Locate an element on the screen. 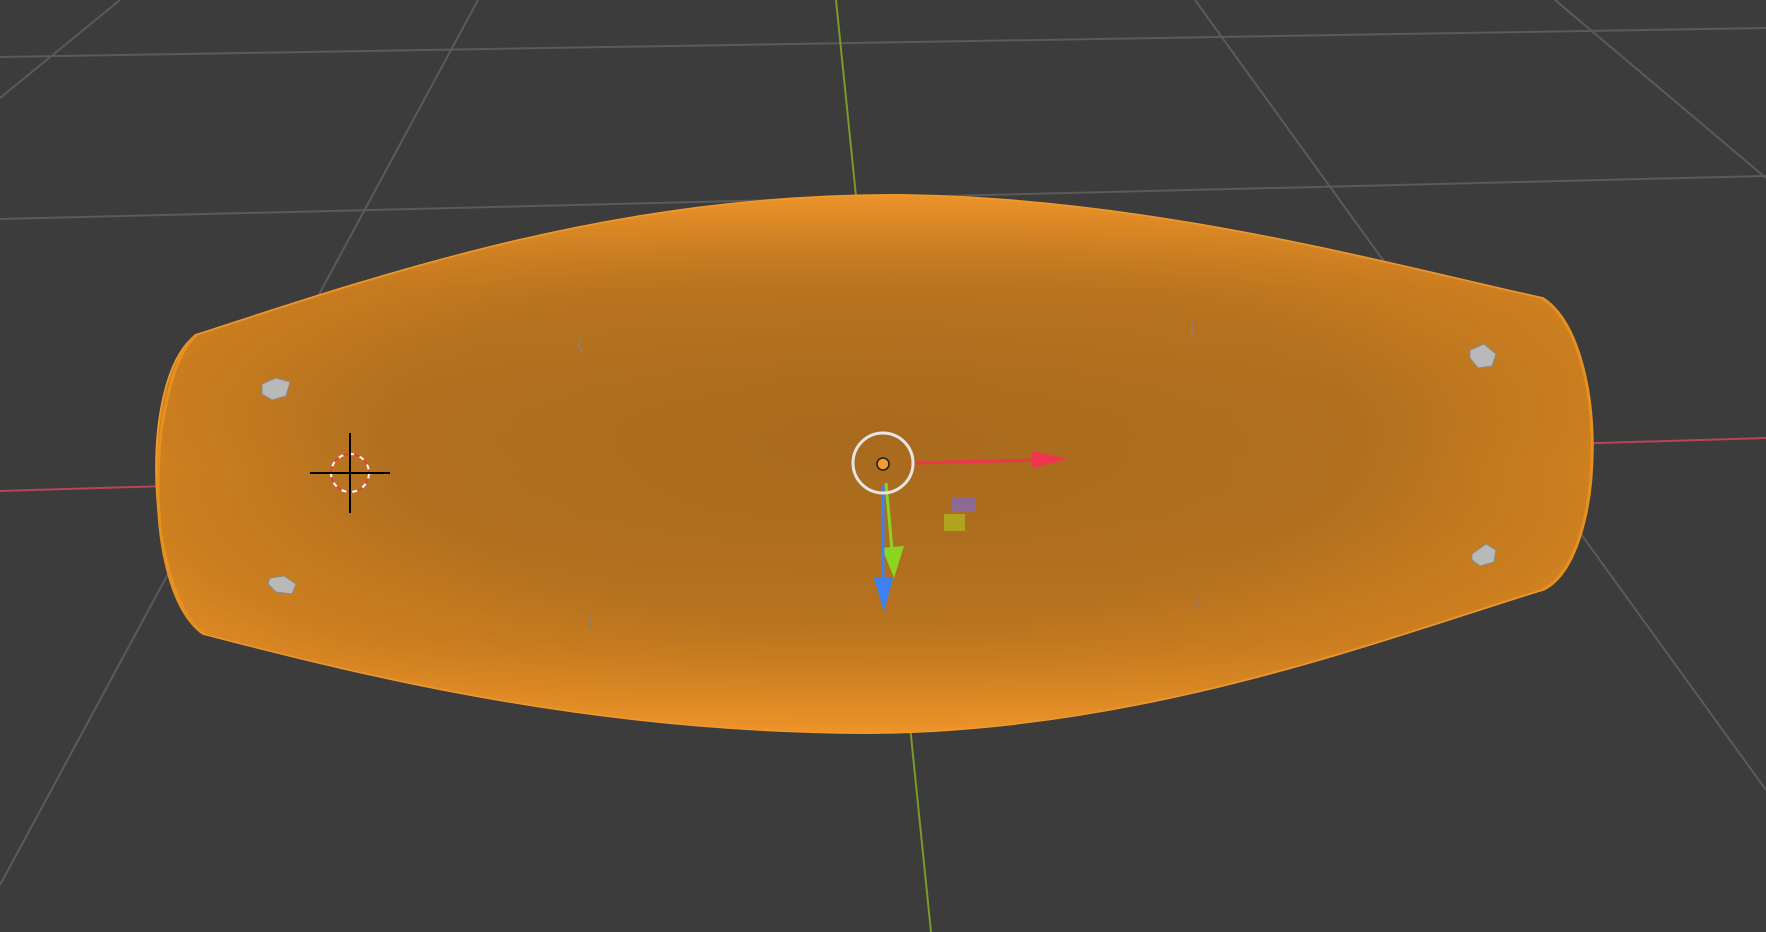 The width and height of the screenshot is (1766, 932). object-origin-icon is located at coordinates (883, 464).